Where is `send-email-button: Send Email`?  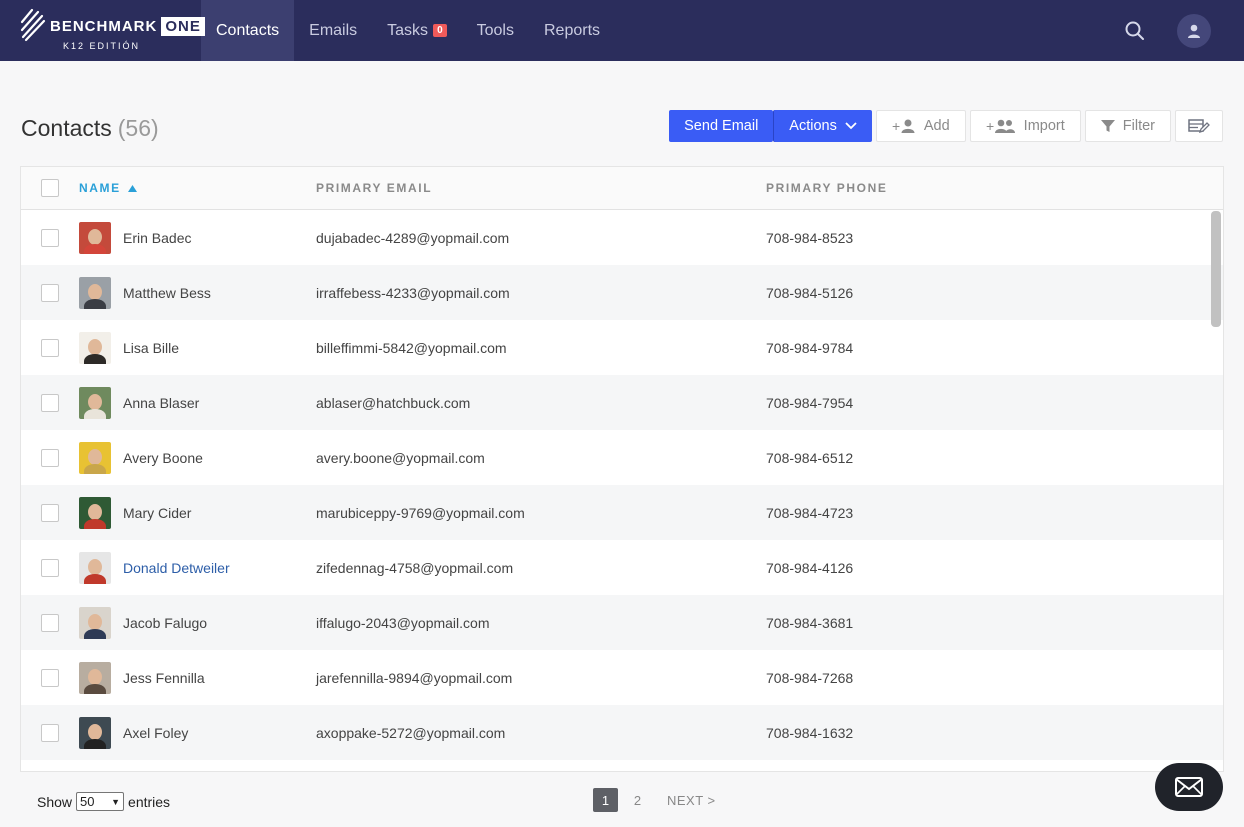
send-email-button: Send Email is located at coordinates (721, 126).